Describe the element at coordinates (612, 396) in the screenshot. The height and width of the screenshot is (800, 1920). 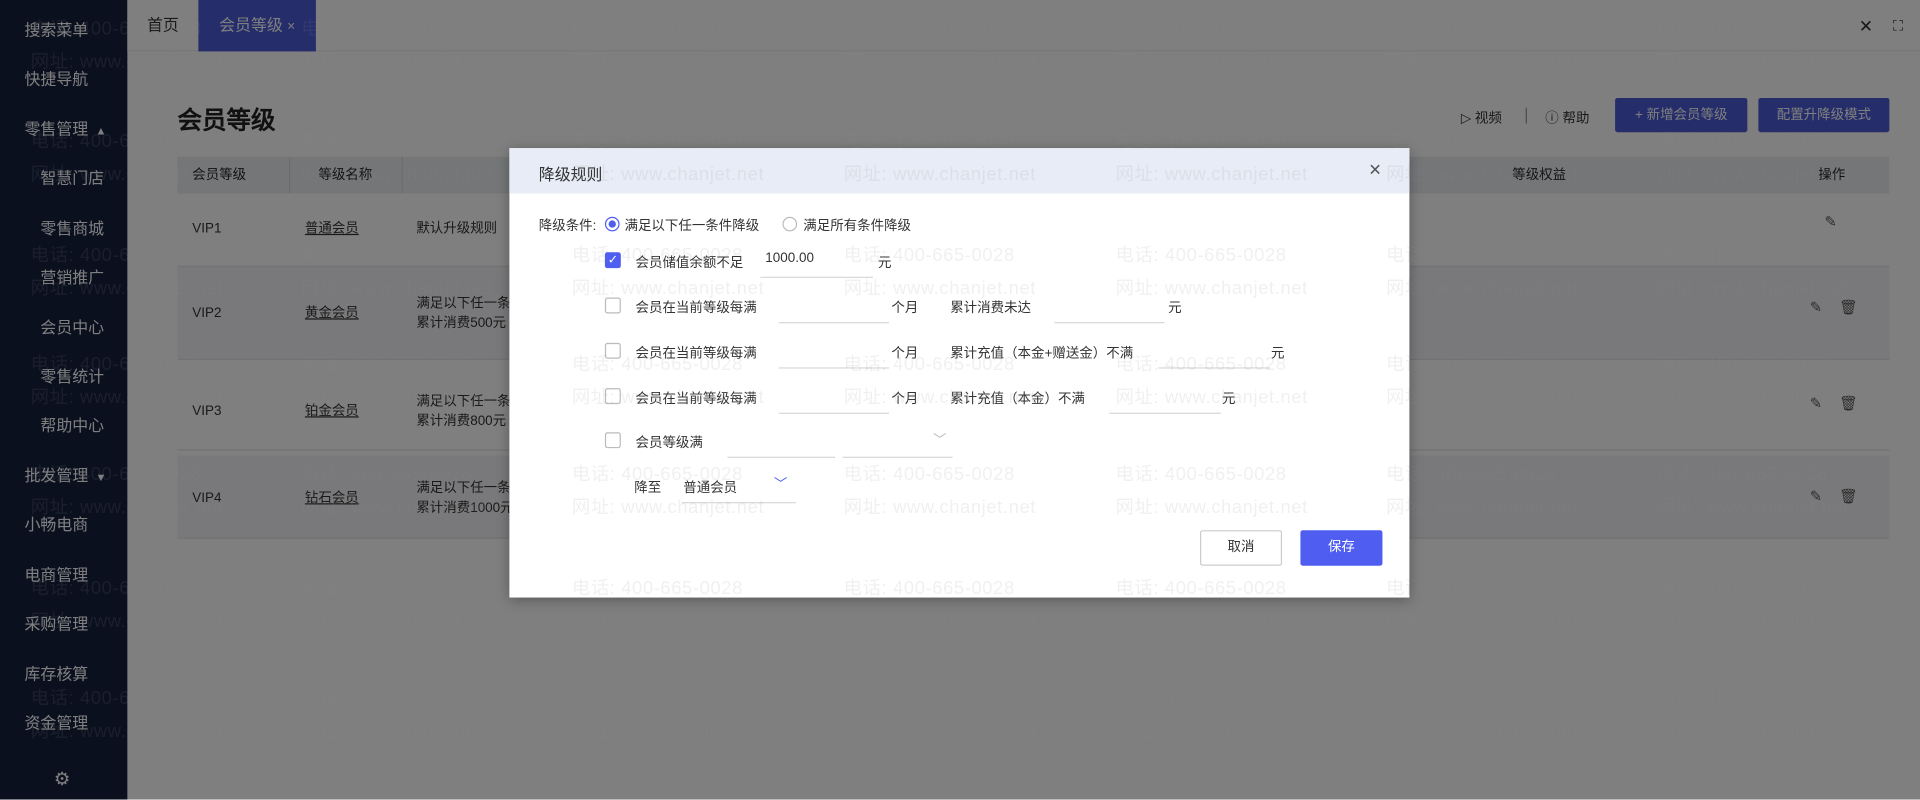
I see `checkbox-recharge-principal` at that location.